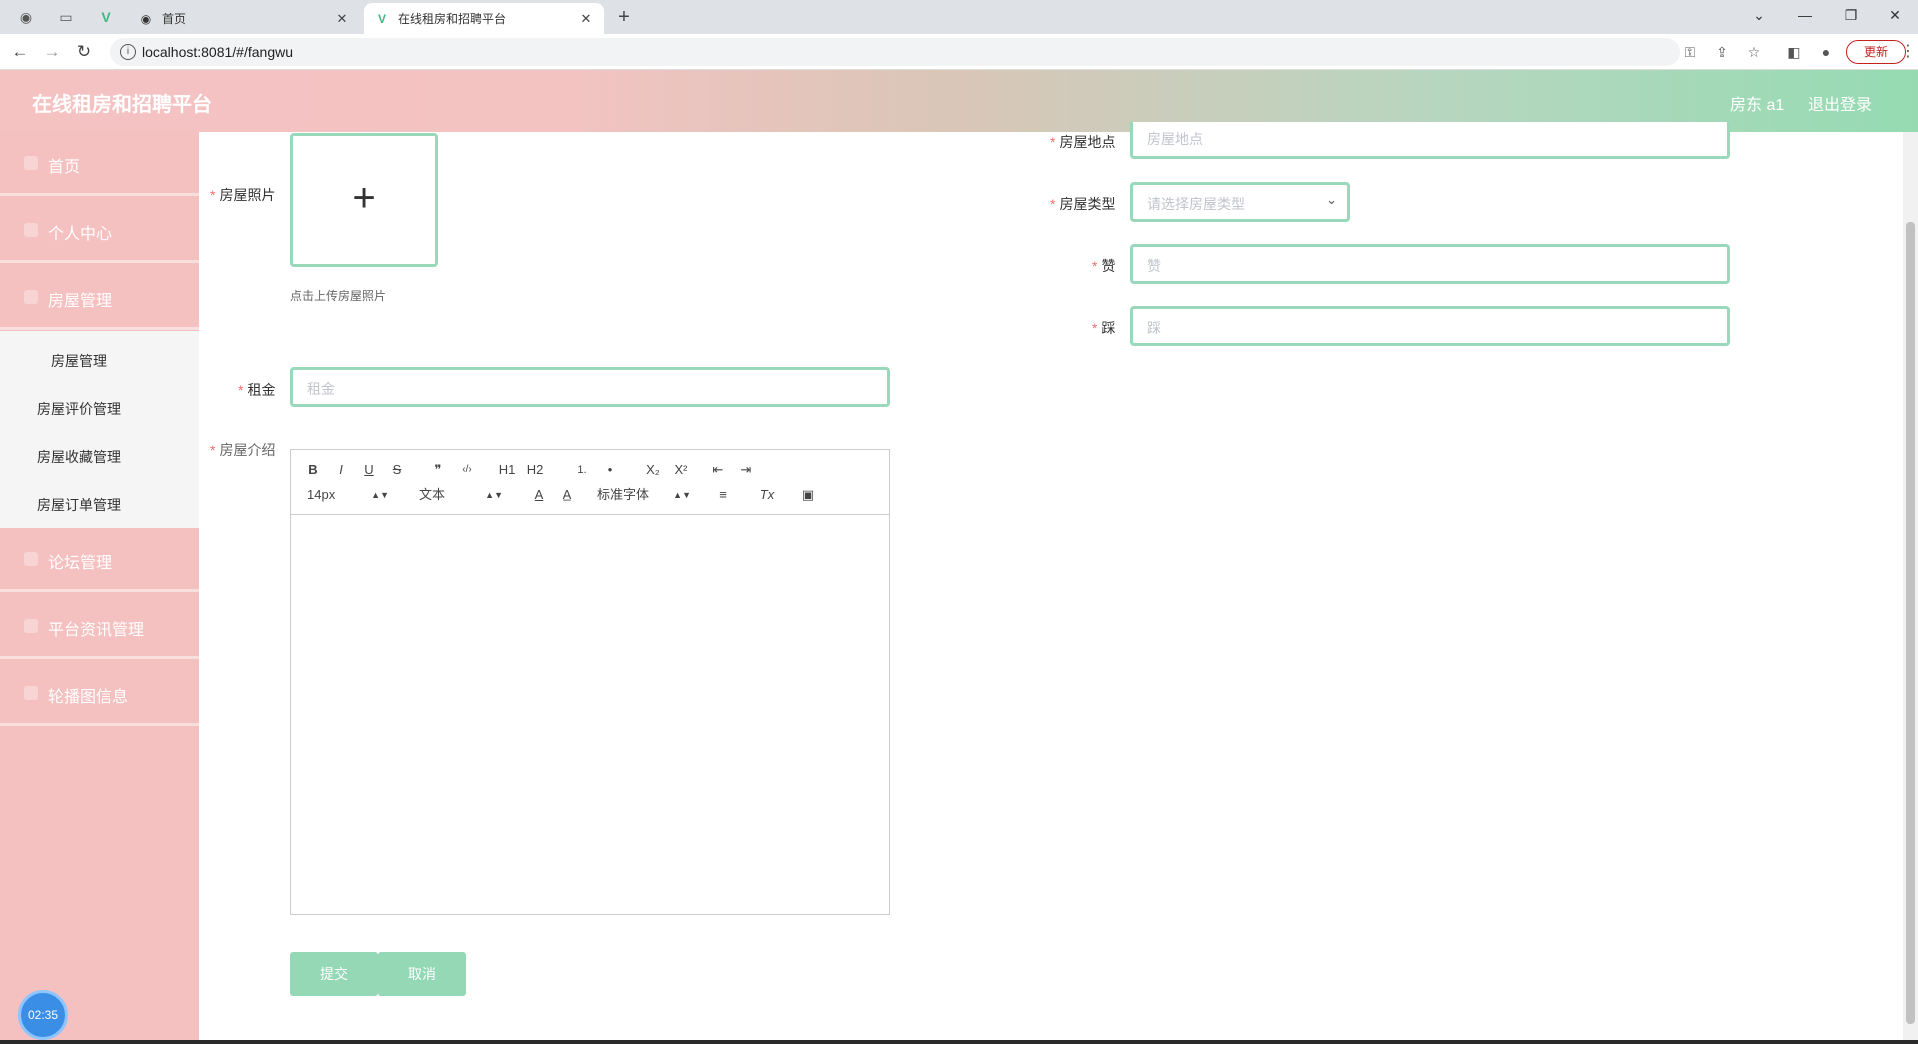 Image resolution: width=1918 pixels, height=1044 pixels. Describe the element at coordinates (64, 167) in the screenshot. I see `sidebar-item-label: 首页` at that location.